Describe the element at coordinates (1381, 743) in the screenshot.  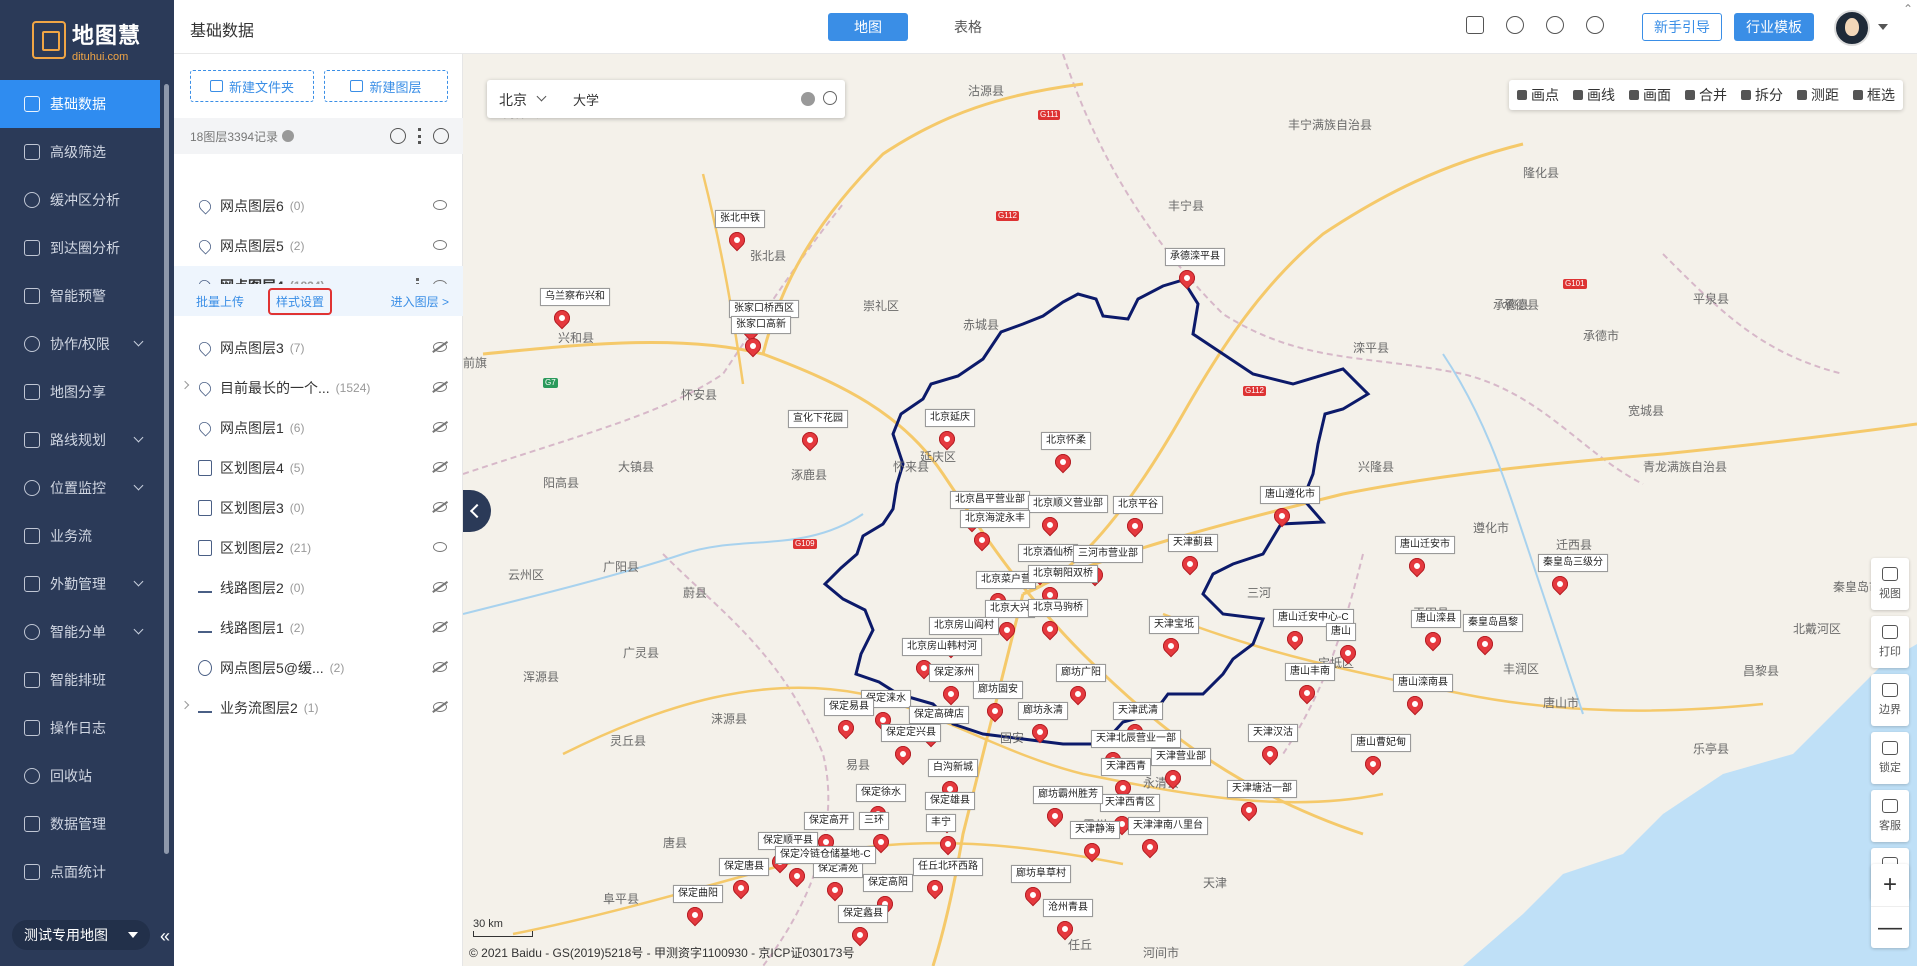
I see `marker-label: 唐山曹妃甸` at that location.